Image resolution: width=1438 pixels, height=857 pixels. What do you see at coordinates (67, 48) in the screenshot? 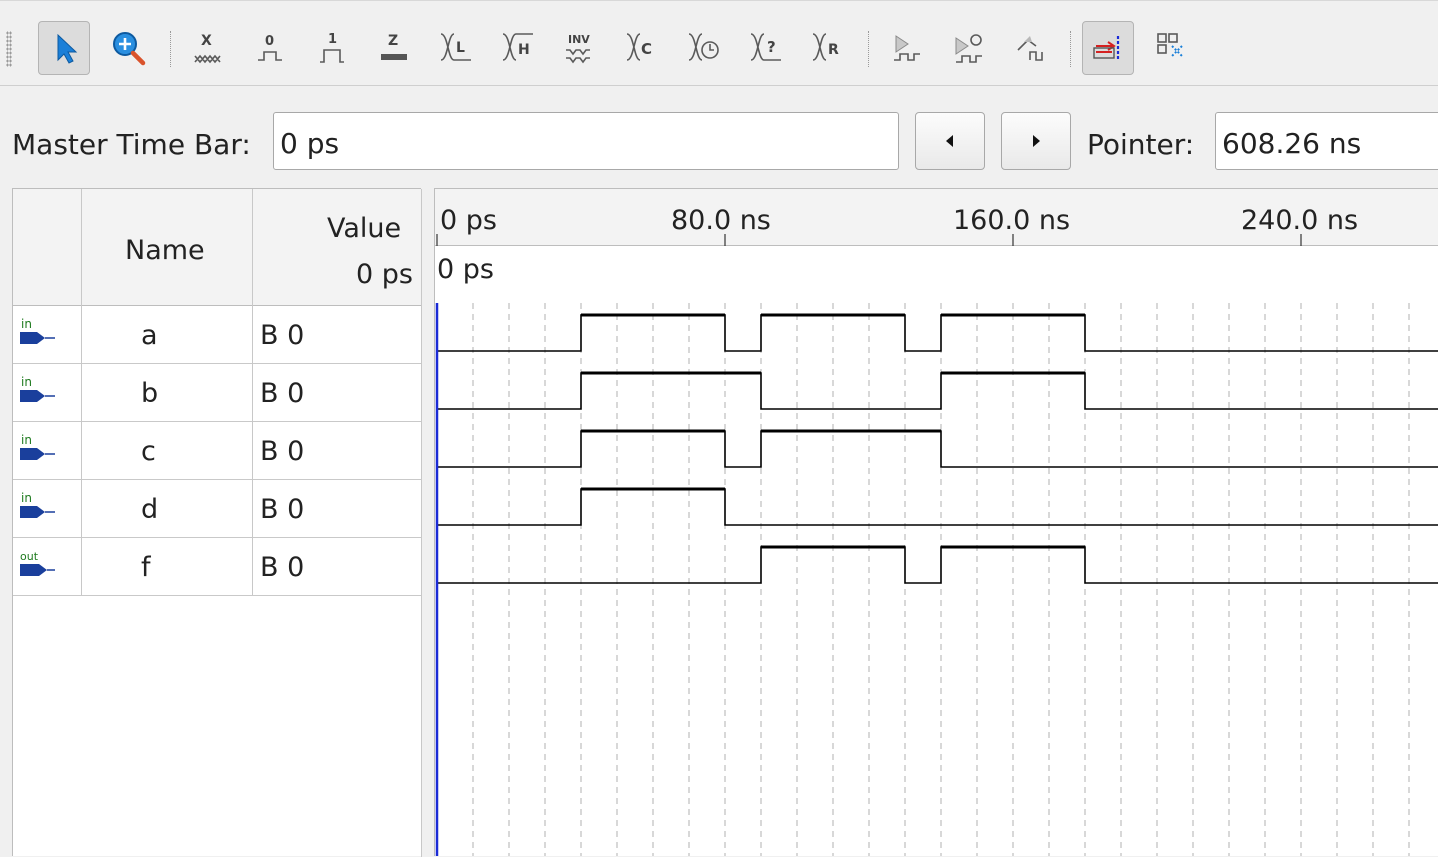
I see `pointer-arrow-icon` at bounding box center [67, 48].